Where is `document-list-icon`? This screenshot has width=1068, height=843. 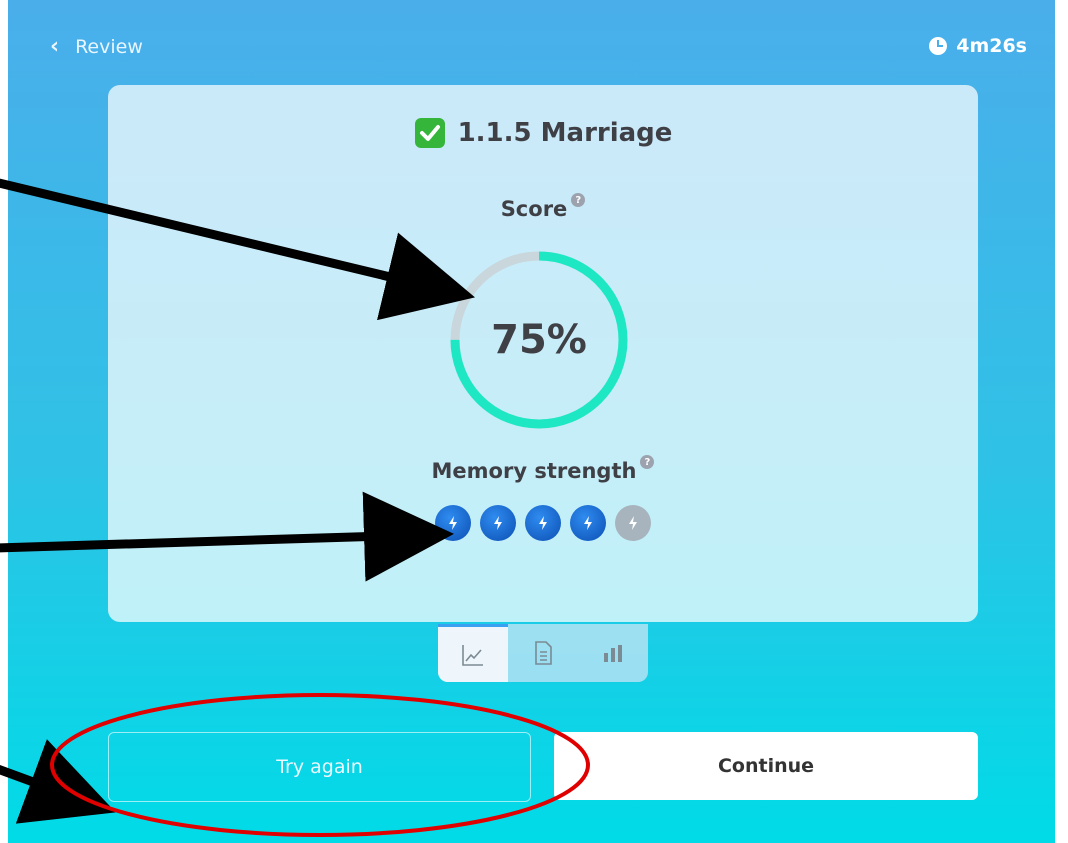 document-list-icon is located at coordinates (543, 653).